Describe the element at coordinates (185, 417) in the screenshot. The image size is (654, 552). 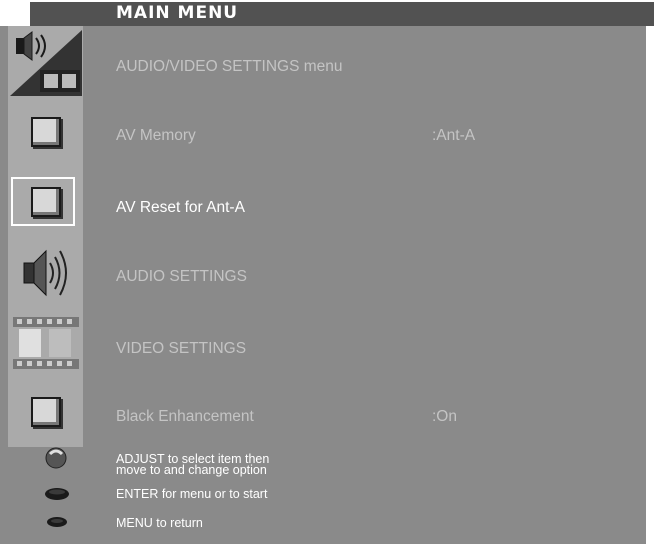
I see `menu-item-black-enhancement: Black Enhancement` at that location.